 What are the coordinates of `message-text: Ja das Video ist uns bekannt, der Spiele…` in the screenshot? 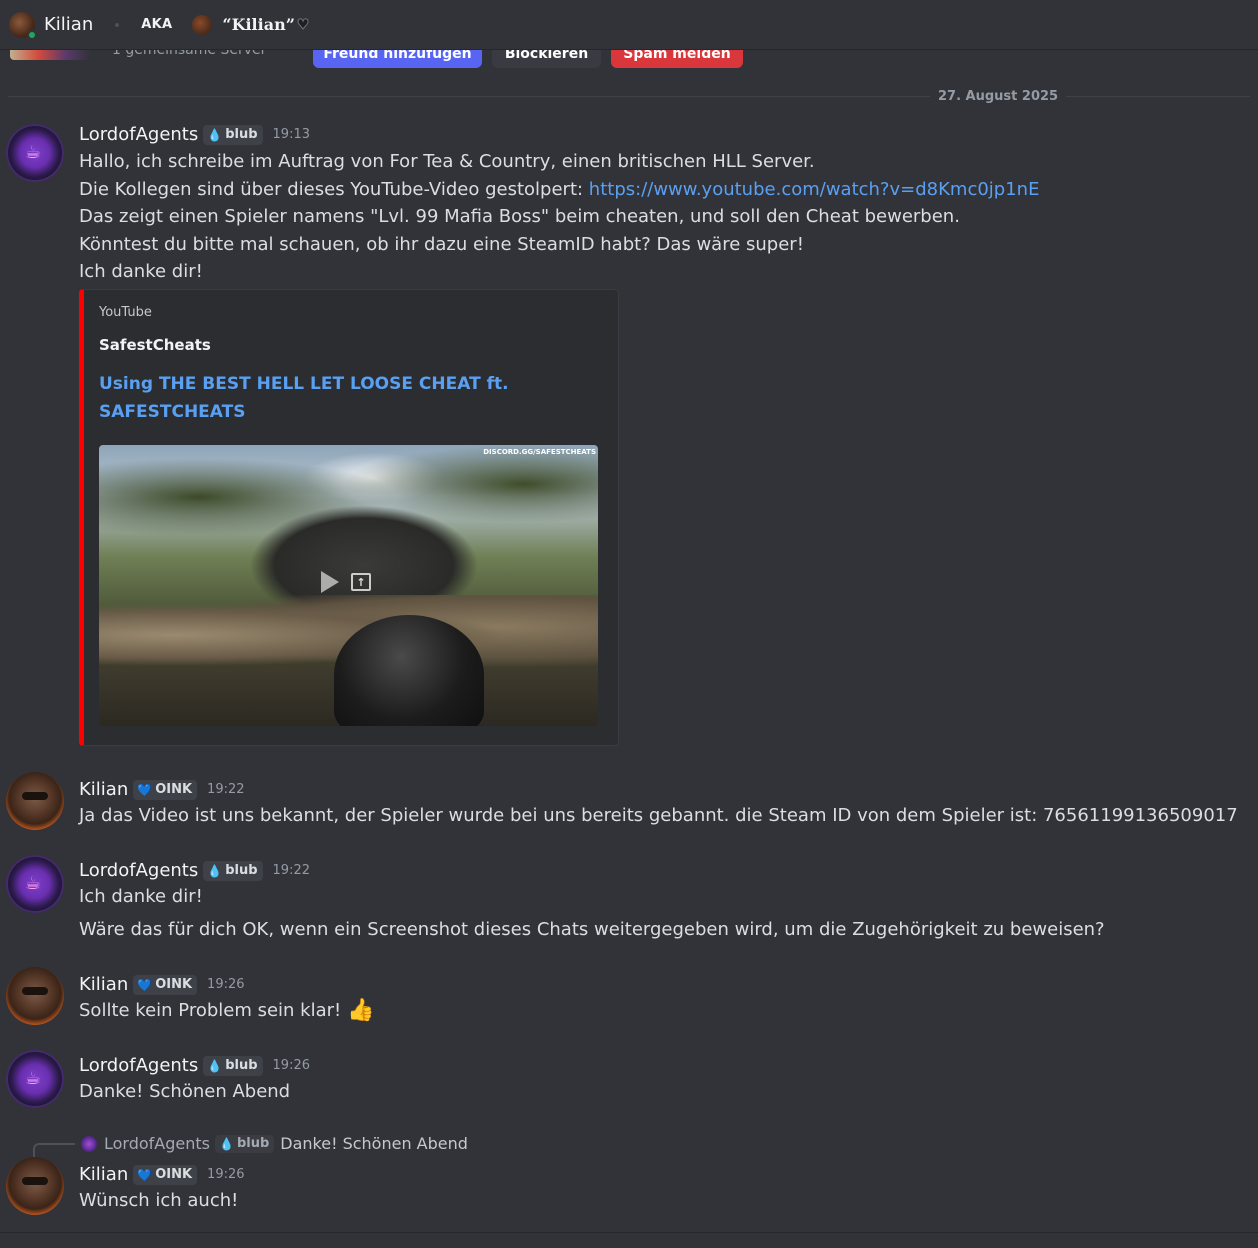 It's located at (658, 815).